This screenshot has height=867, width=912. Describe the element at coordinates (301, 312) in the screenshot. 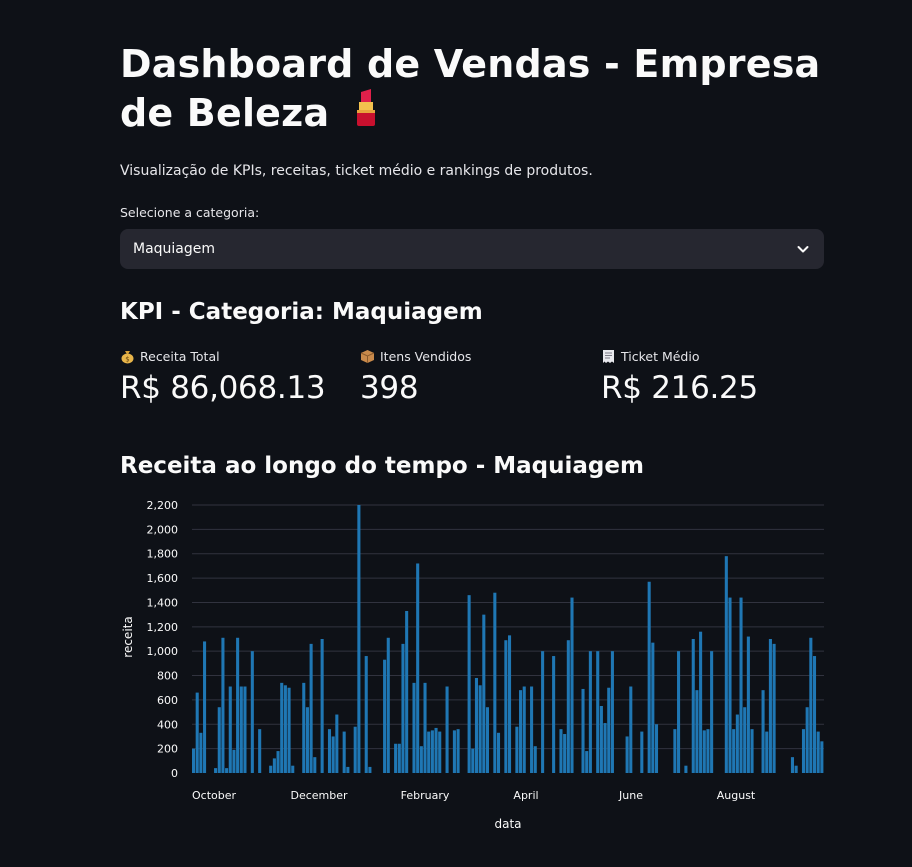

I see `kpi-section-title: KPI - Categoria: Maquiagem` at that location.